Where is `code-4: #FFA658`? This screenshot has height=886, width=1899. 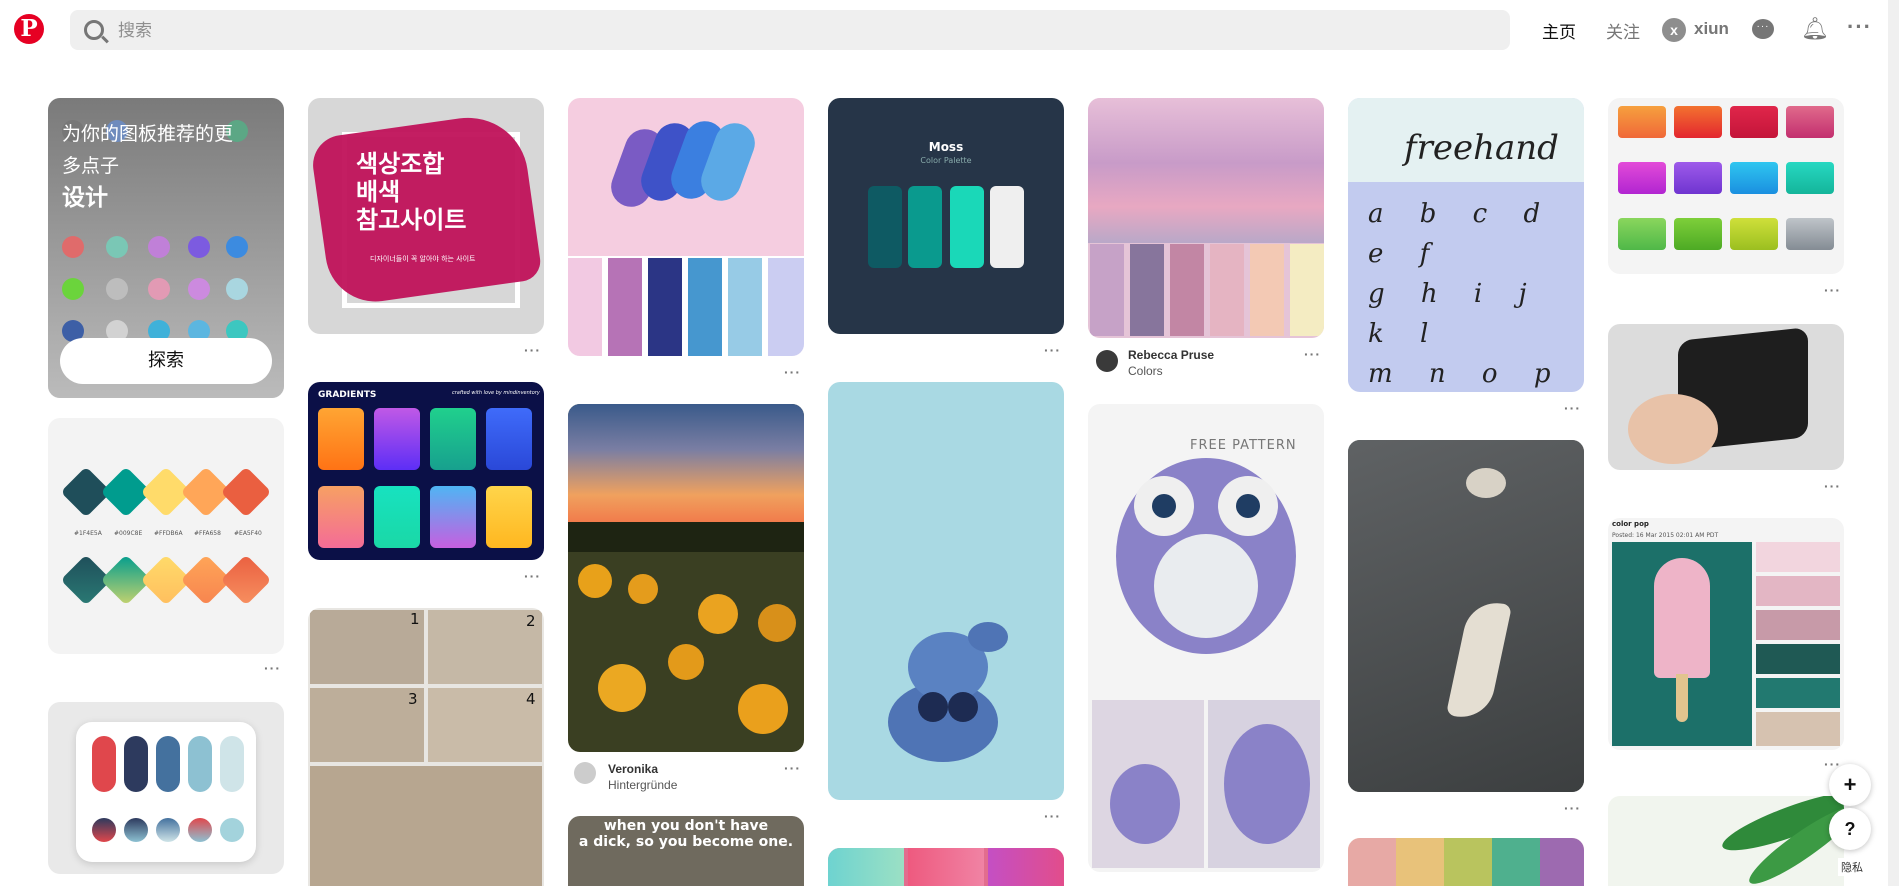 code-4: #FFA658 is located at coordinates (207, 533).